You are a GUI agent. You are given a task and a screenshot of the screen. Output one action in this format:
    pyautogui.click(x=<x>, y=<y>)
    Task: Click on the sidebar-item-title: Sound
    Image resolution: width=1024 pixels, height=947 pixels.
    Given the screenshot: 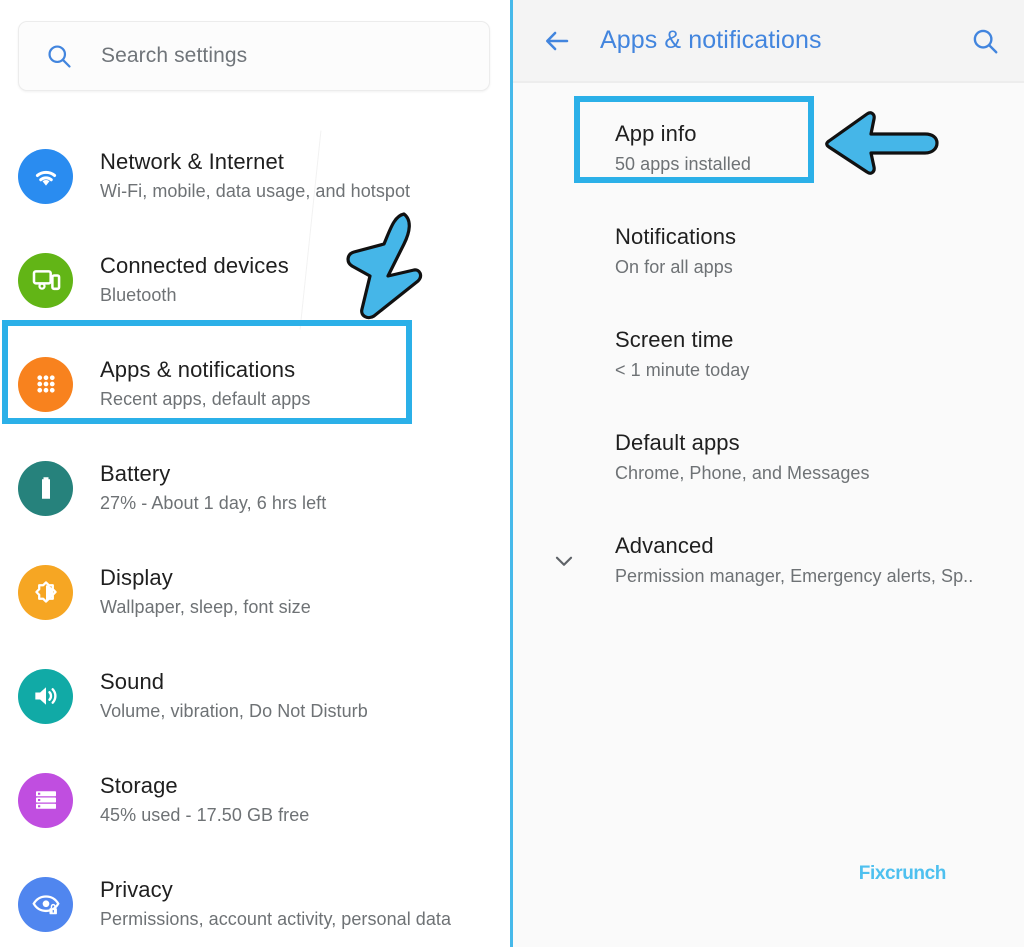 What is the action you would take?
    pyautogui.click(x=132, y=681)
    